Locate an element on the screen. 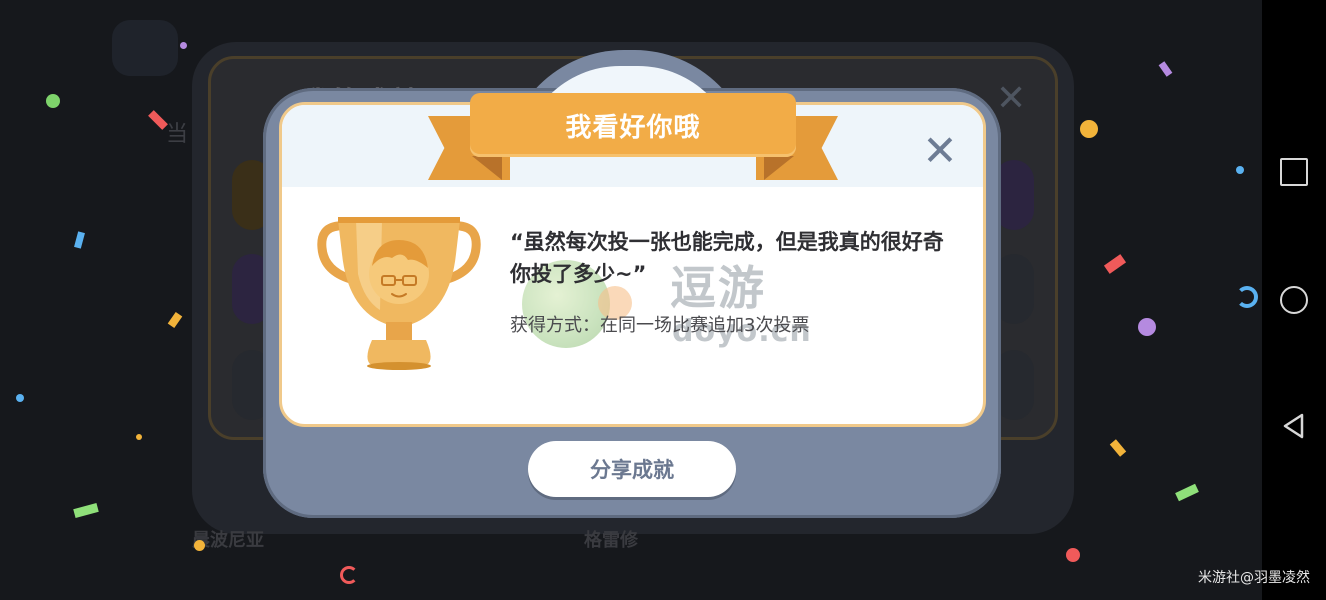 The height and width of the screenshot is (600, 1326). home-icon is located at coordinates (1294, 300).